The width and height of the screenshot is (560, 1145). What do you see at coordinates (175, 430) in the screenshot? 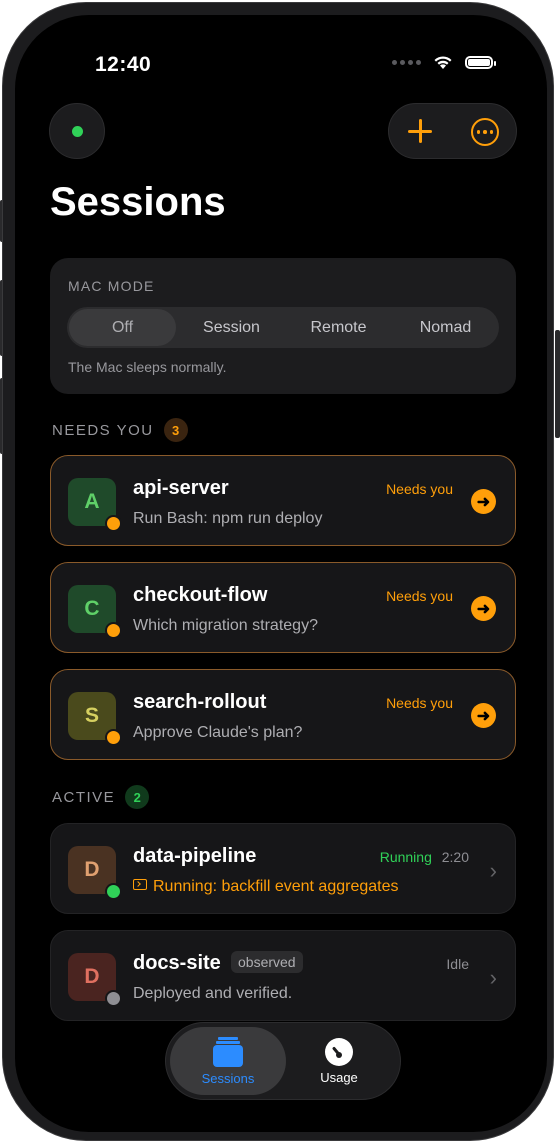
I see `needs-you-count-badge: 3` at bounding box center [175, 430].